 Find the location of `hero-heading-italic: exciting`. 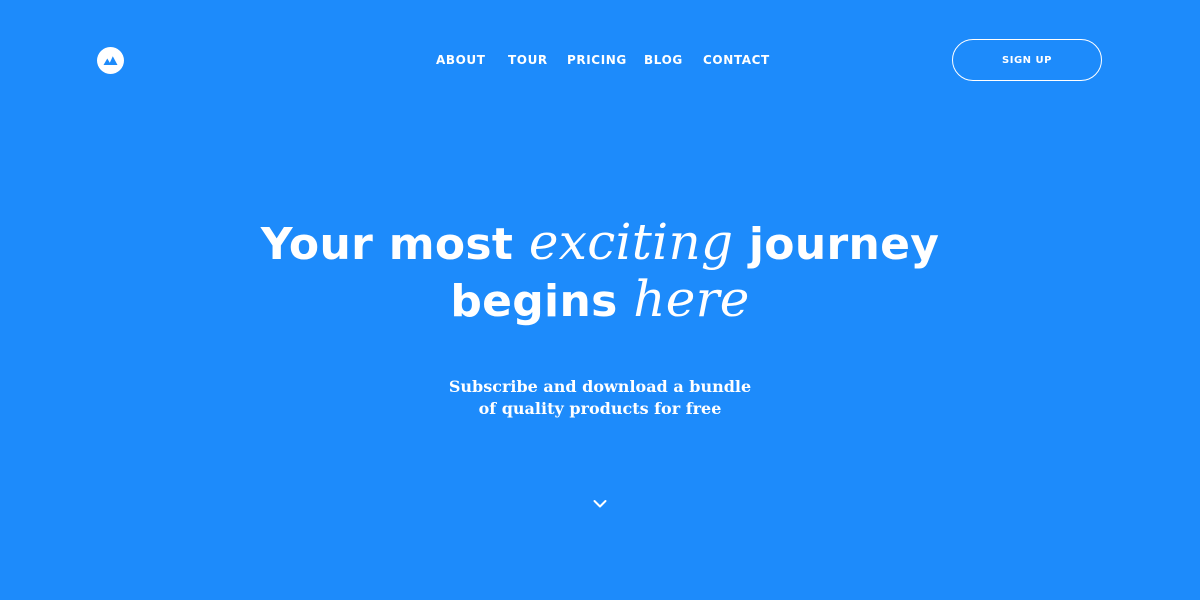

hero-heading-italic: exciting is located at coordinates (631, 242).